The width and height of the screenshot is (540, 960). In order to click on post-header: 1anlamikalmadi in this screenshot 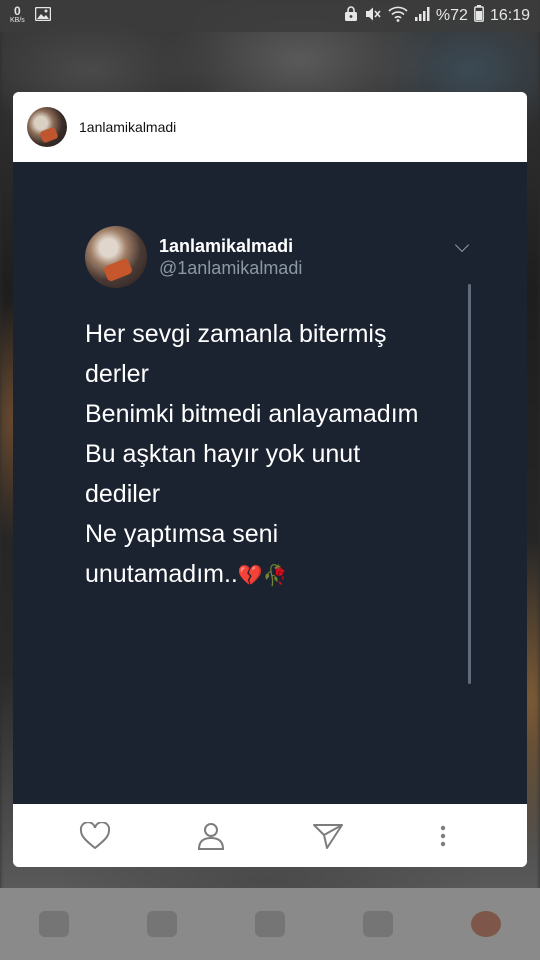, I will do `click(270, 127)`.